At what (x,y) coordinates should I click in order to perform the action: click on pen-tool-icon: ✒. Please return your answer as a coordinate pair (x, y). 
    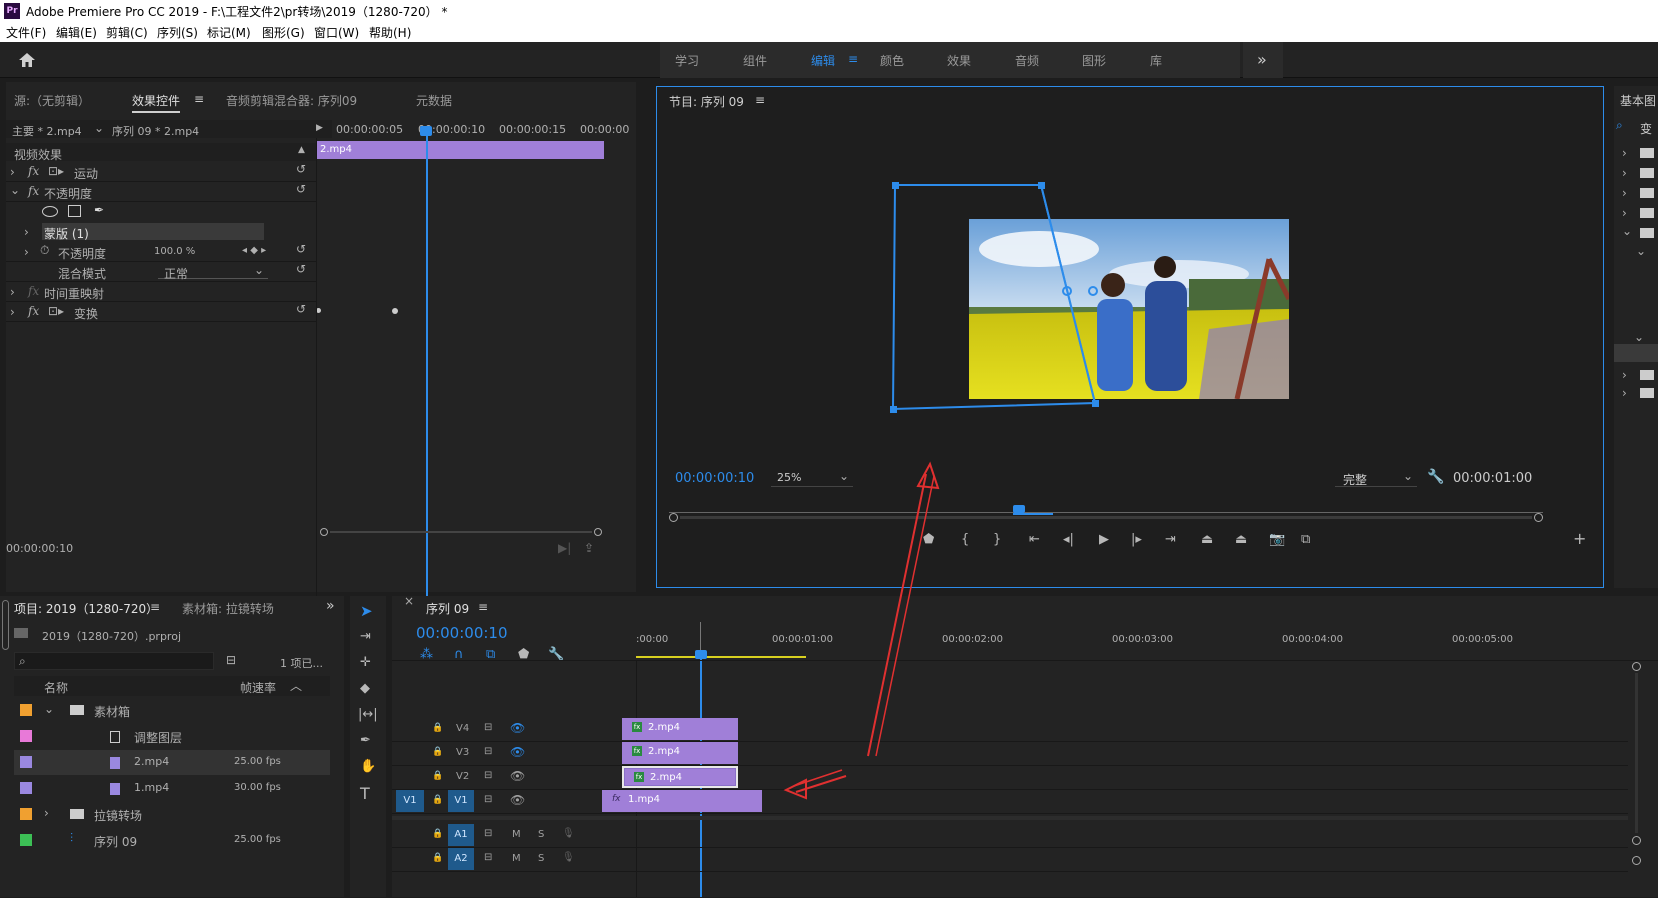
    Looking at the image, I should click on (365, 740).